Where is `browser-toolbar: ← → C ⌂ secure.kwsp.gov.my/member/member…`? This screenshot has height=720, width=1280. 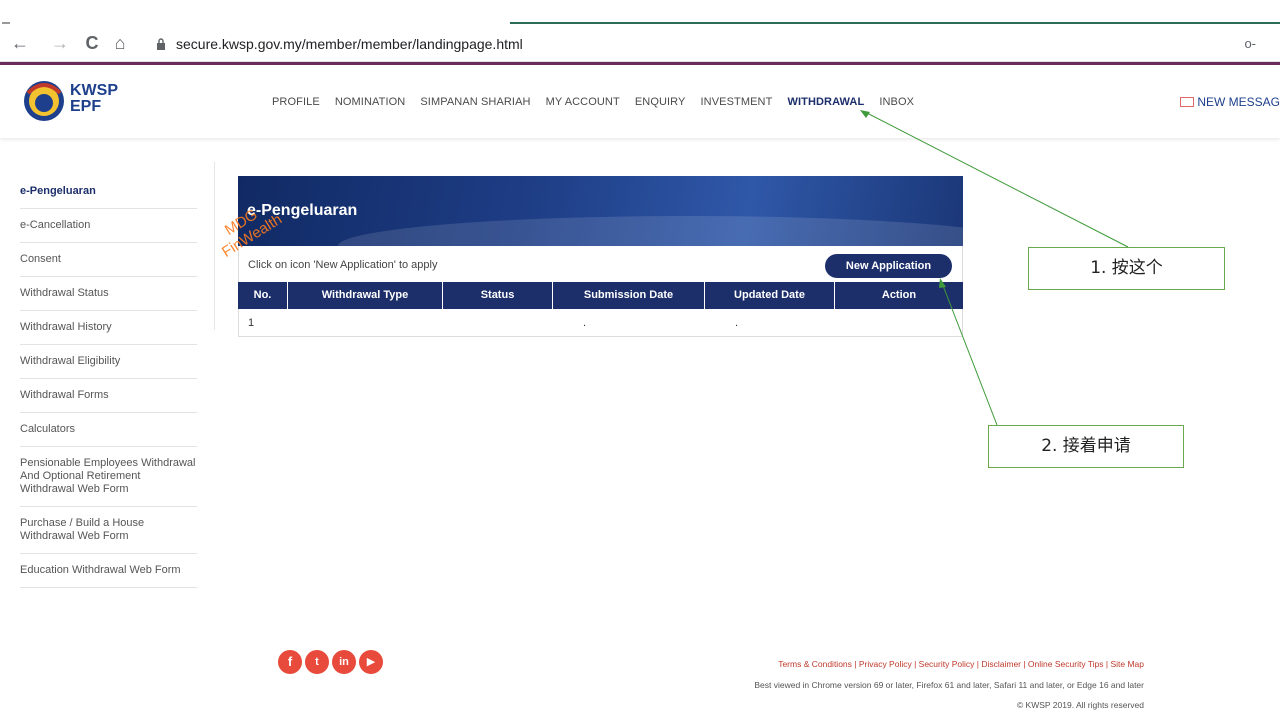 browser-toolbar: ← → C ⌂ secure.kwsp.gov.my/member/member… is located at coordinates (640, 31).